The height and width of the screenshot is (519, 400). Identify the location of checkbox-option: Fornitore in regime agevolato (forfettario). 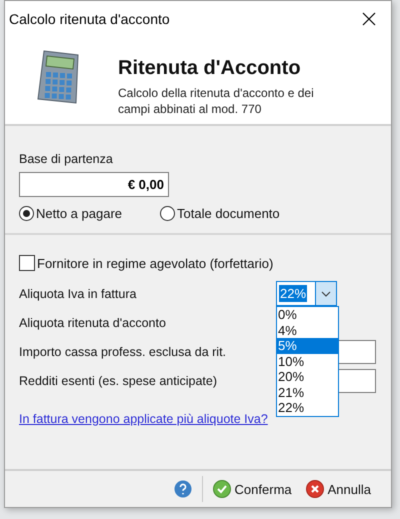
(198, 263).